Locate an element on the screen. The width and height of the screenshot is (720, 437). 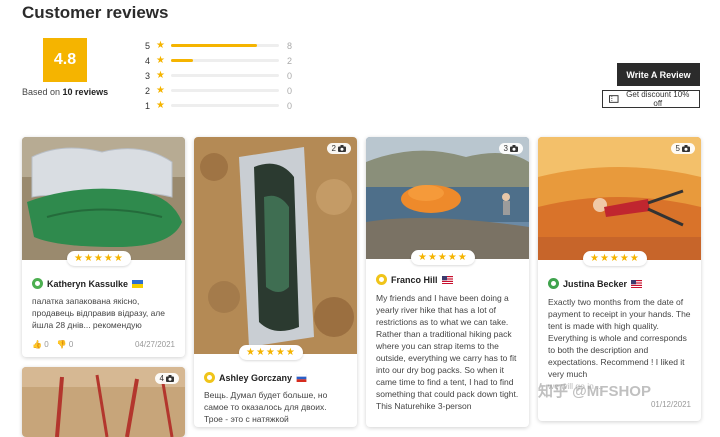
based-on-label: Based on is located at coordinates (41, 92).